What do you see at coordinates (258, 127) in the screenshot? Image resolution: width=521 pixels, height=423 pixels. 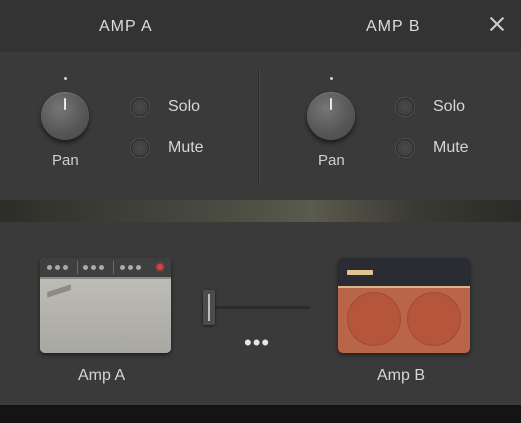 I see `channel-divider` at bounding box center [258, 127].